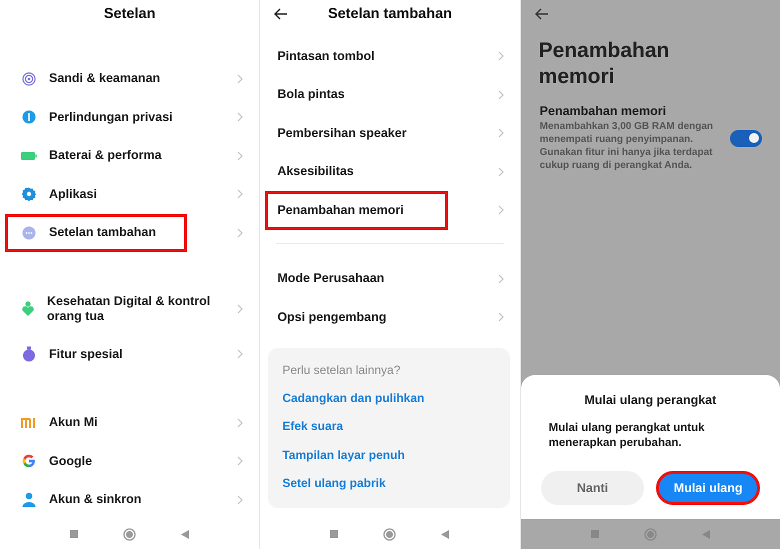  Describe the element at coordinates (746, 138) in the screenshot. I see `toggle-switch` at that location.